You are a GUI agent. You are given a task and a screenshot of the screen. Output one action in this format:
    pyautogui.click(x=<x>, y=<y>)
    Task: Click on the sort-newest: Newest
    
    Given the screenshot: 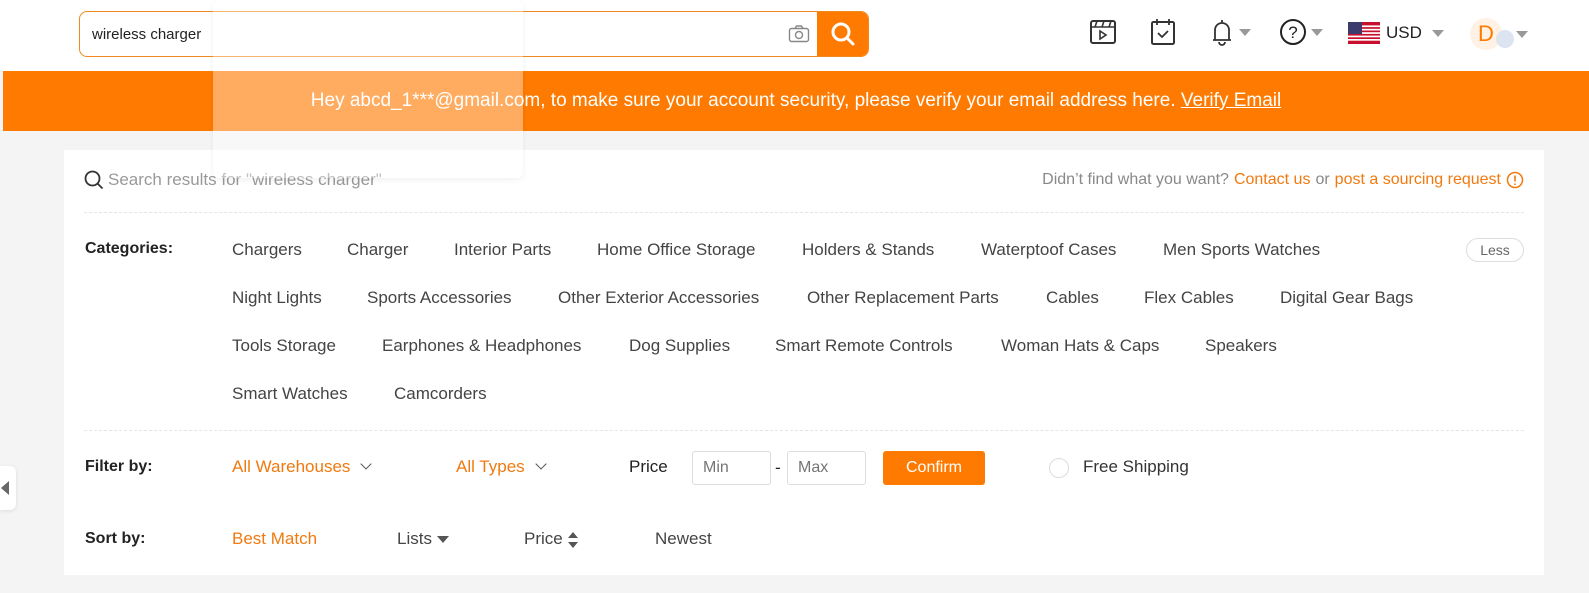 What is the action you would take?
    pyautogui.click(x=683, y=539)
    